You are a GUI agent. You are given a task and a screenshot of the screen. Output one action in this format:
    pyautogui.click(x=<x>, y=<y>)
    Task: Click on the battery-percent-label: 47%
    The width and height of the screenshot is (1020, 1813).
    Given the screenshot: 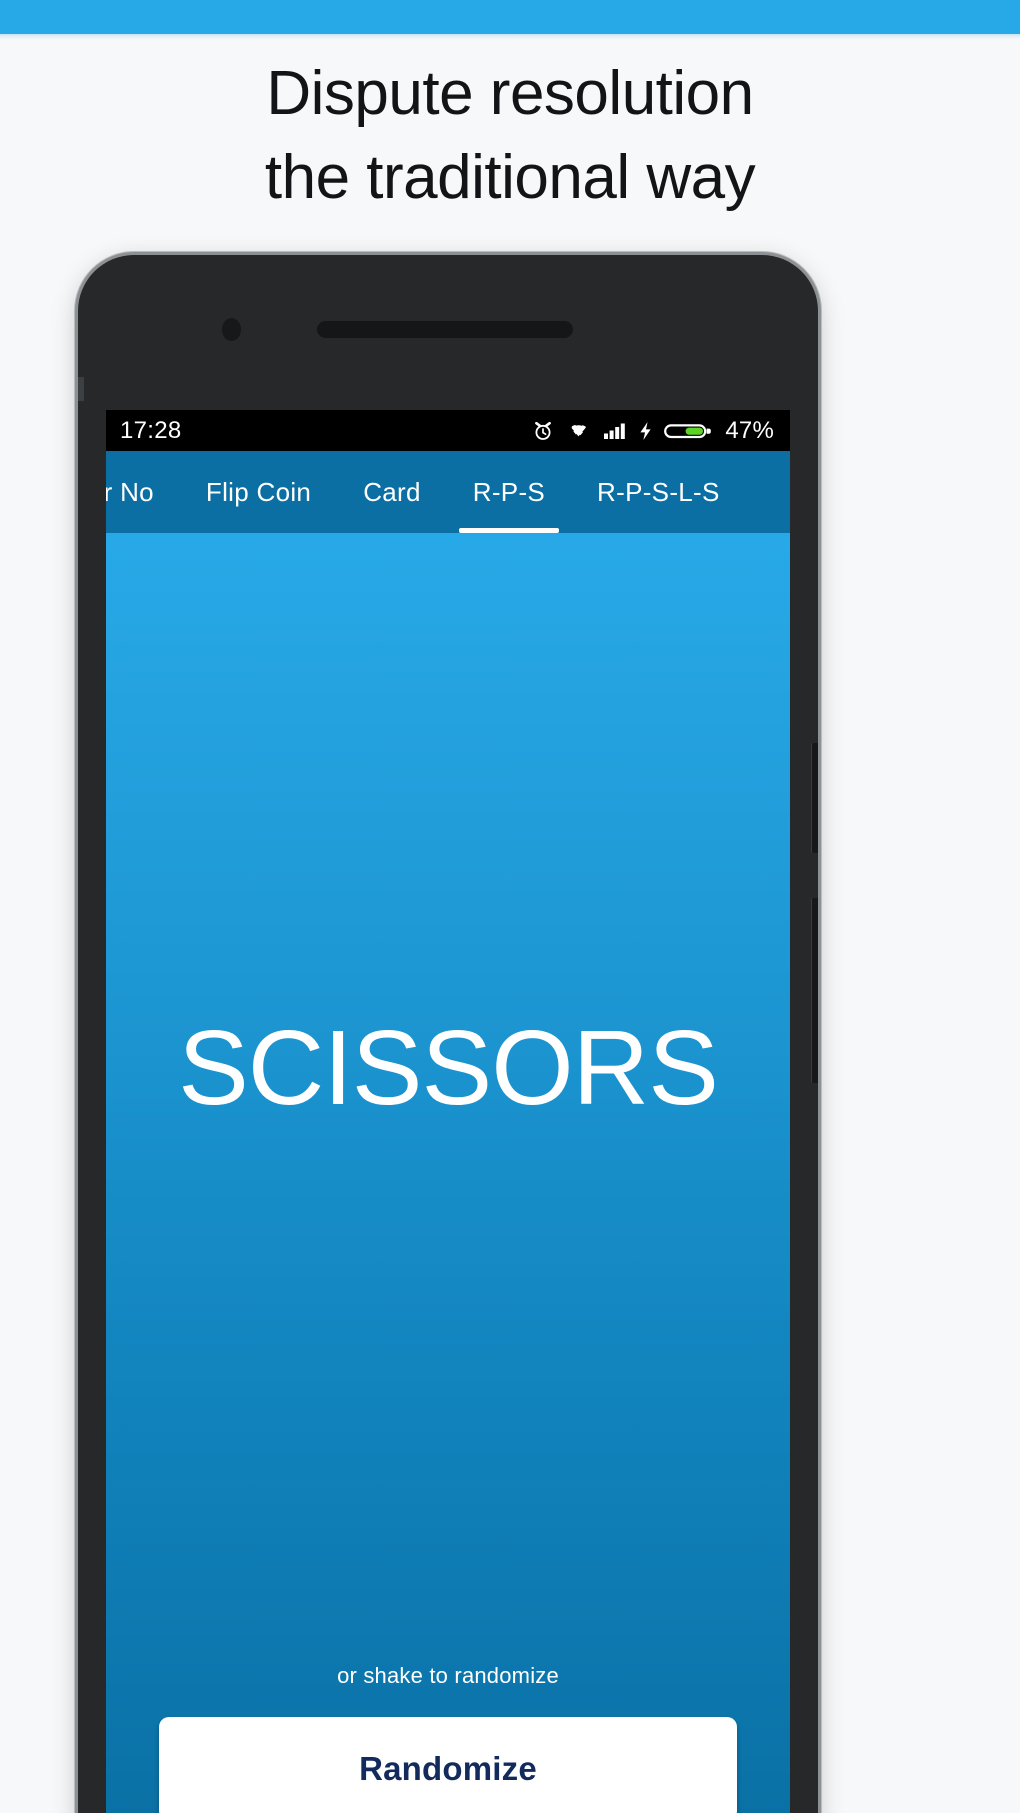 What is the action you would take?
    pyautogui.click(x=749, y=430)
    